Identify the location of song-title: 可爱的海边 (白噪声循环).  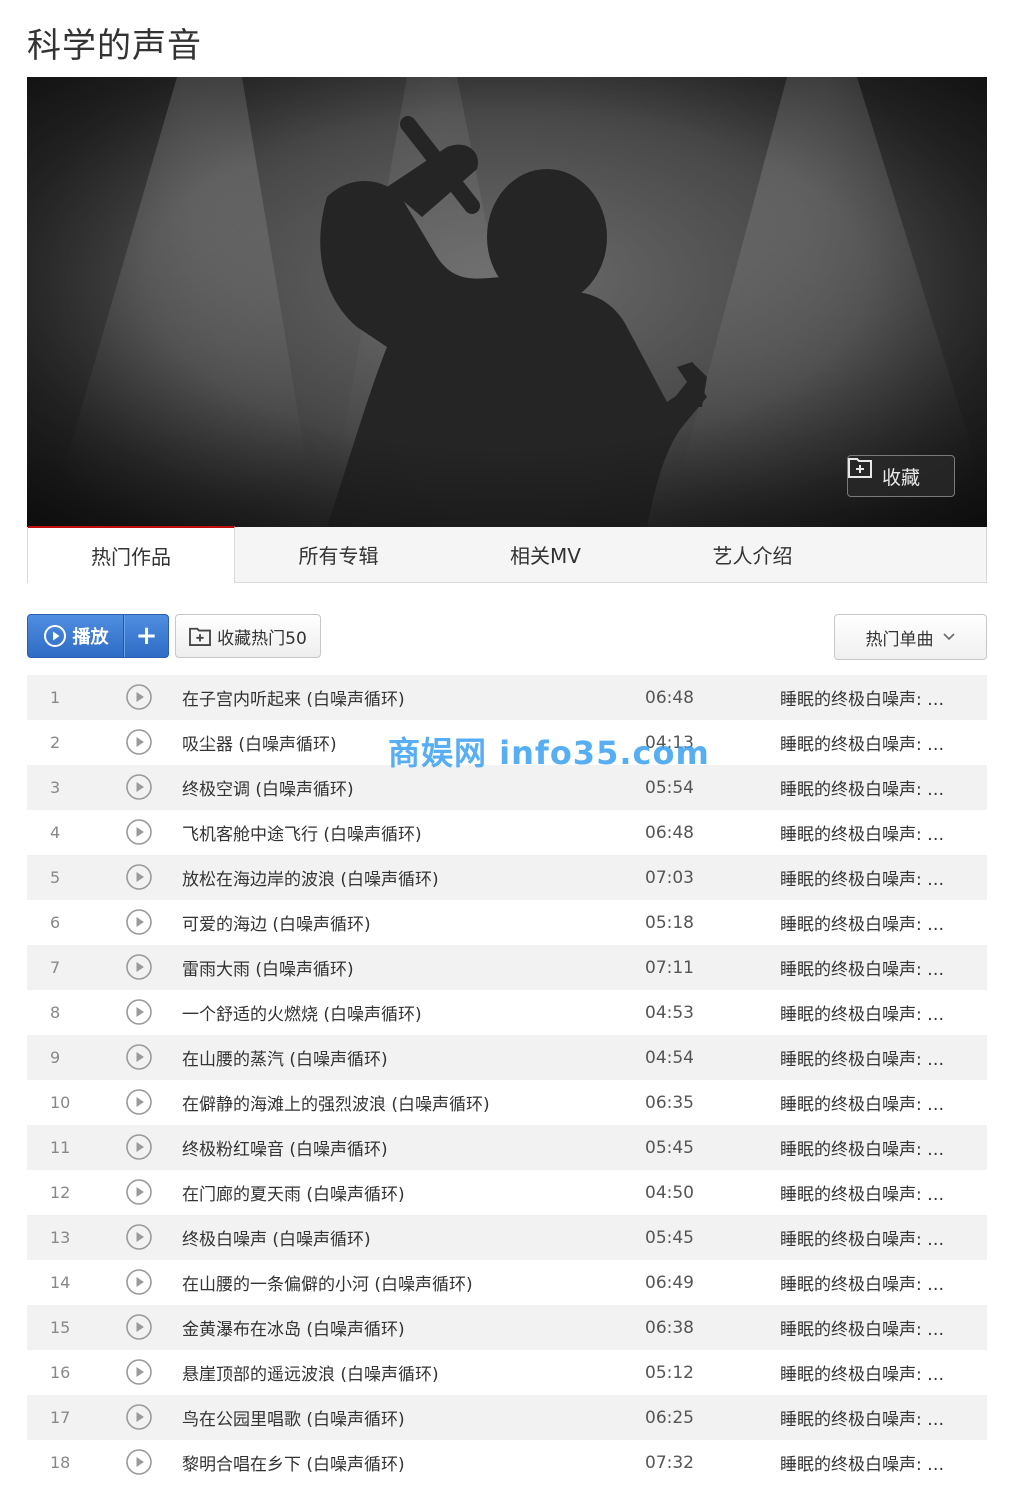
(276, 922).